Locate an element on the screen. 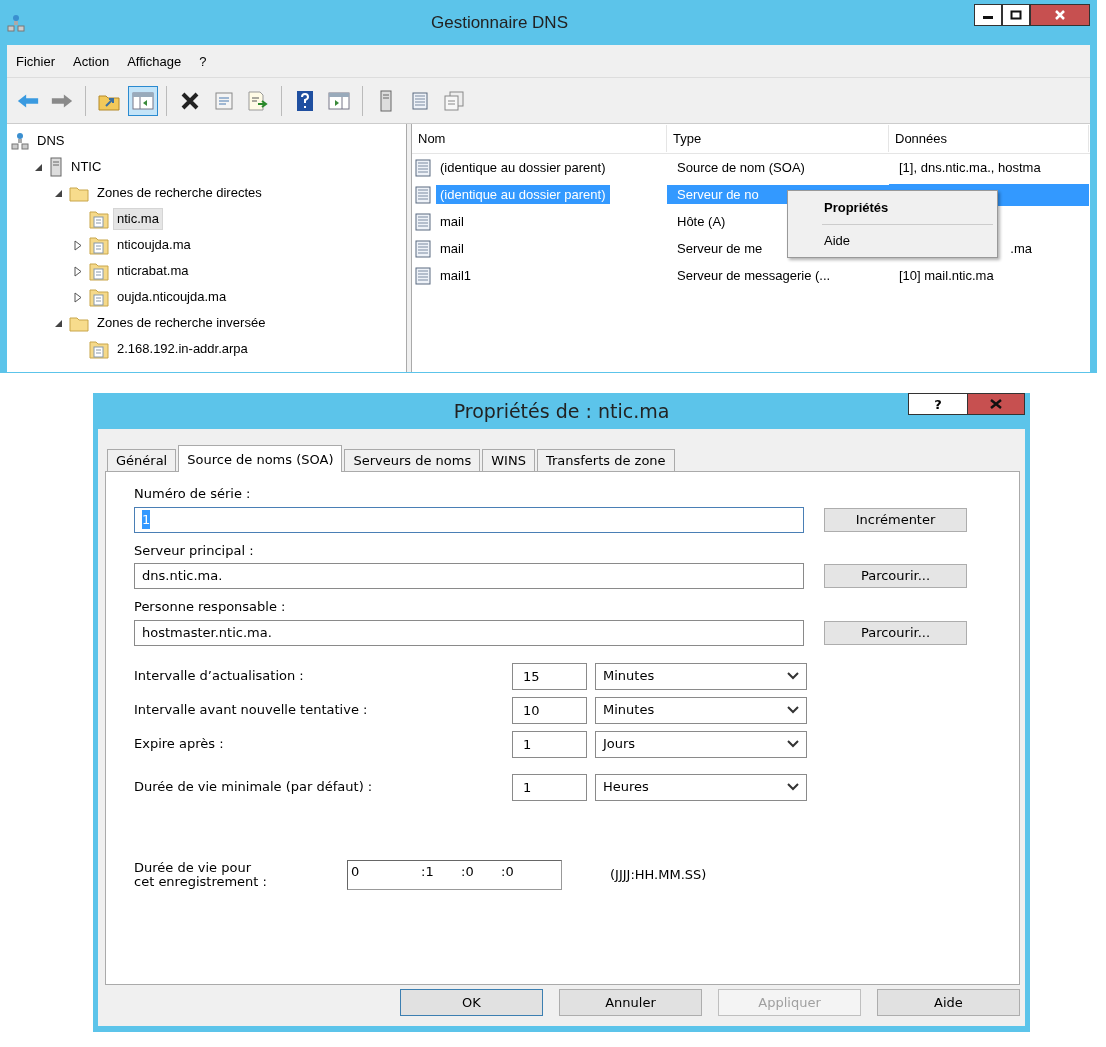 The height and width of the screenshot is (1047, 1106). tree-item: ntic.ma is located at coordinates (138, 219).